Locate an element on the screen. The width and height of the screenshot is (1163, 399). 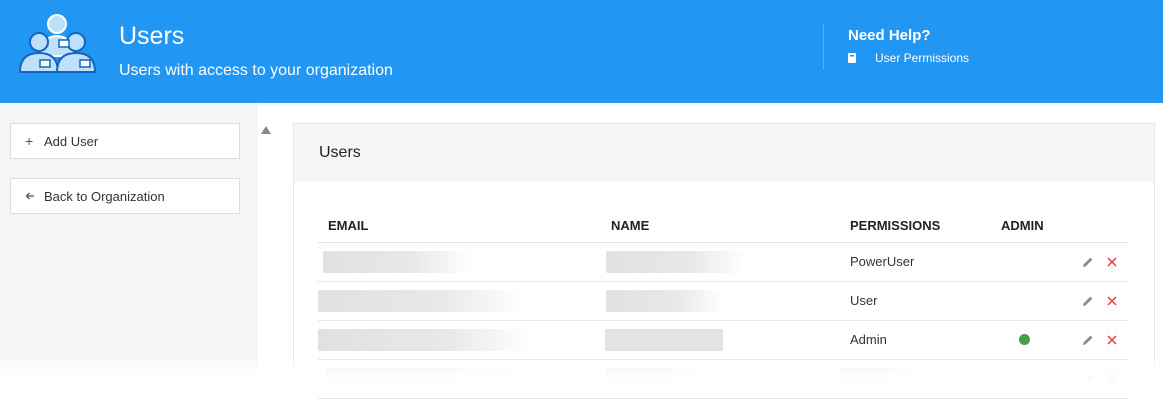
scroll-up-arrow is located at coordinates (266, 130).